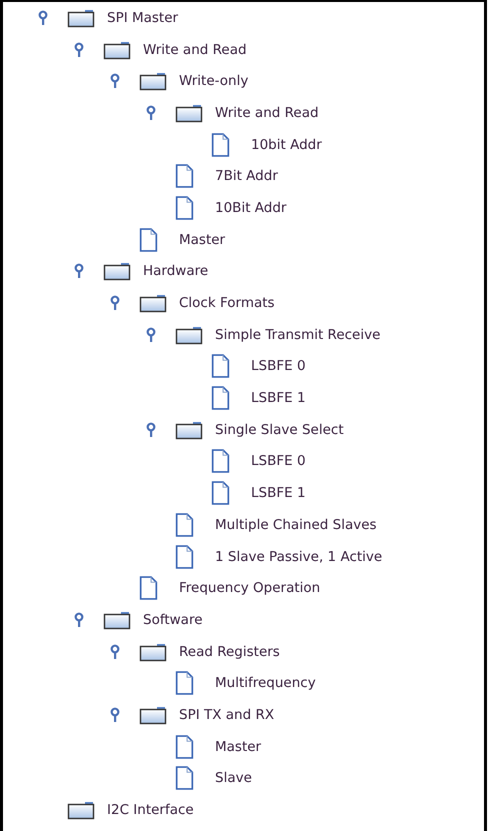 The image size is (497, 831). Describe the element at coordinates (249, 588) in the screenshot. I see `tree-item: Frequency Operation` at that location.